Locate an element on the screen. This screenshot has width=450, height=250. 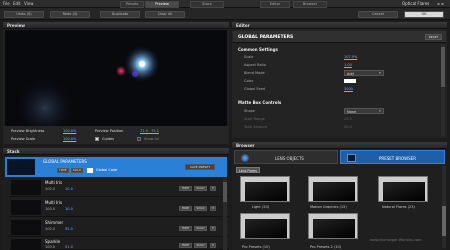
duplicate-button: Duplicate is located at coordinates (120, 14).